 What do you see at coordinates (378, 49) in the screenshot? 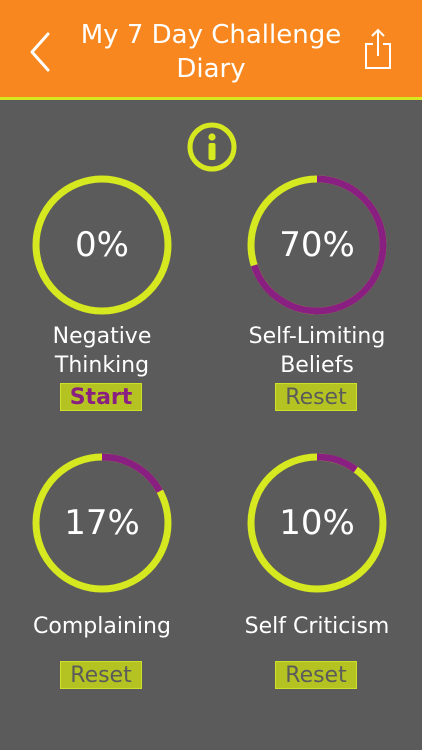
I see `share-icon` at bounding box center [378, 49].